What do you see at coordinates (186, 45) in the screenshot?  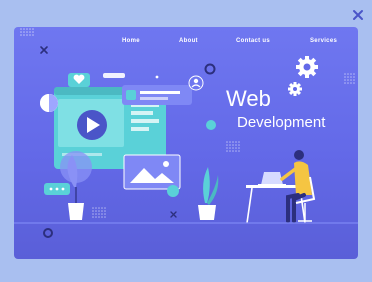 I see `top-nav: Home About Contact us Services` at bounding box center [186, 45].